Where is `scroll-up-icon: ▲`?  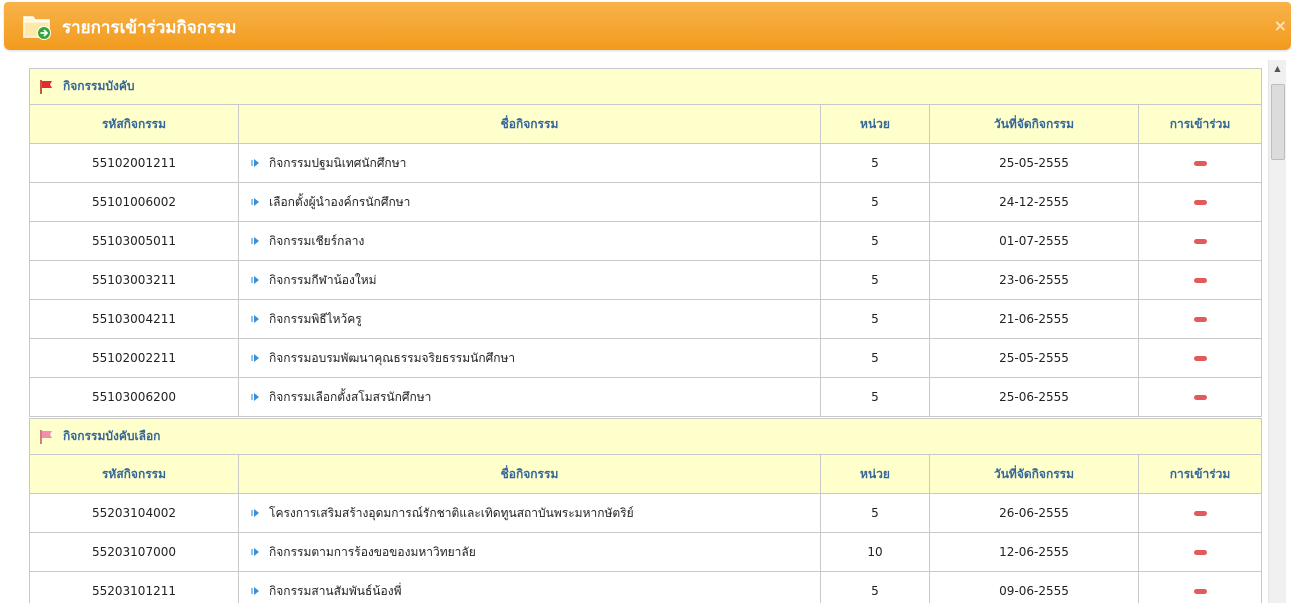
scroll-up-icon: ▲ is located at coordinates (1277, 68).